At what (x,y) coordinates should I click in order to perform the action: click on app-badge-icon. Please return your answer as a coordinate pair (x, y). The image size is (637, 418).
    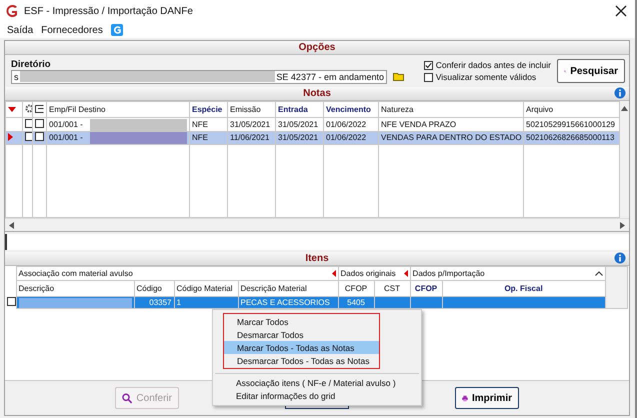
    Looking at the image, I should click on (116, 30).